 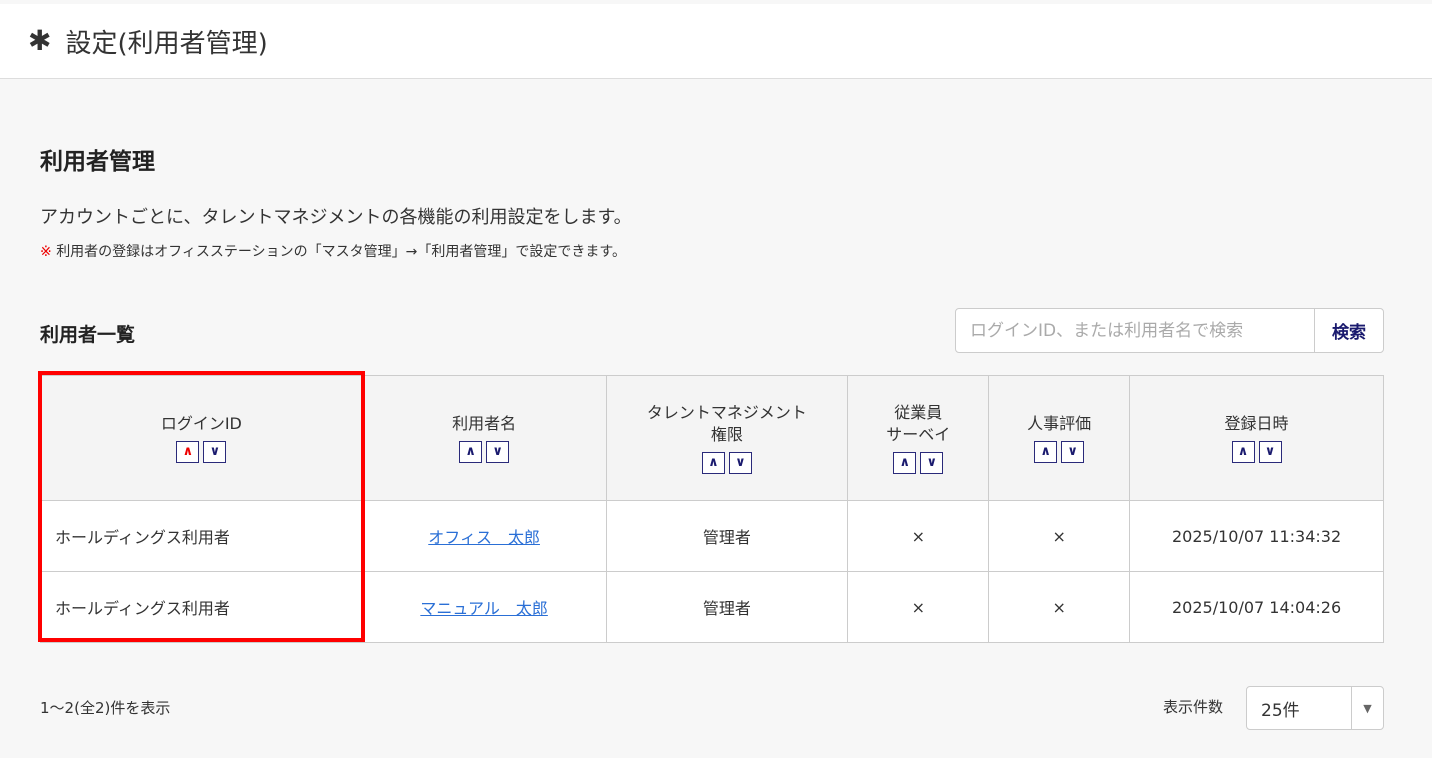 I want to click on table-cell: マニュアル 太郎, so click(x=484, y=607).